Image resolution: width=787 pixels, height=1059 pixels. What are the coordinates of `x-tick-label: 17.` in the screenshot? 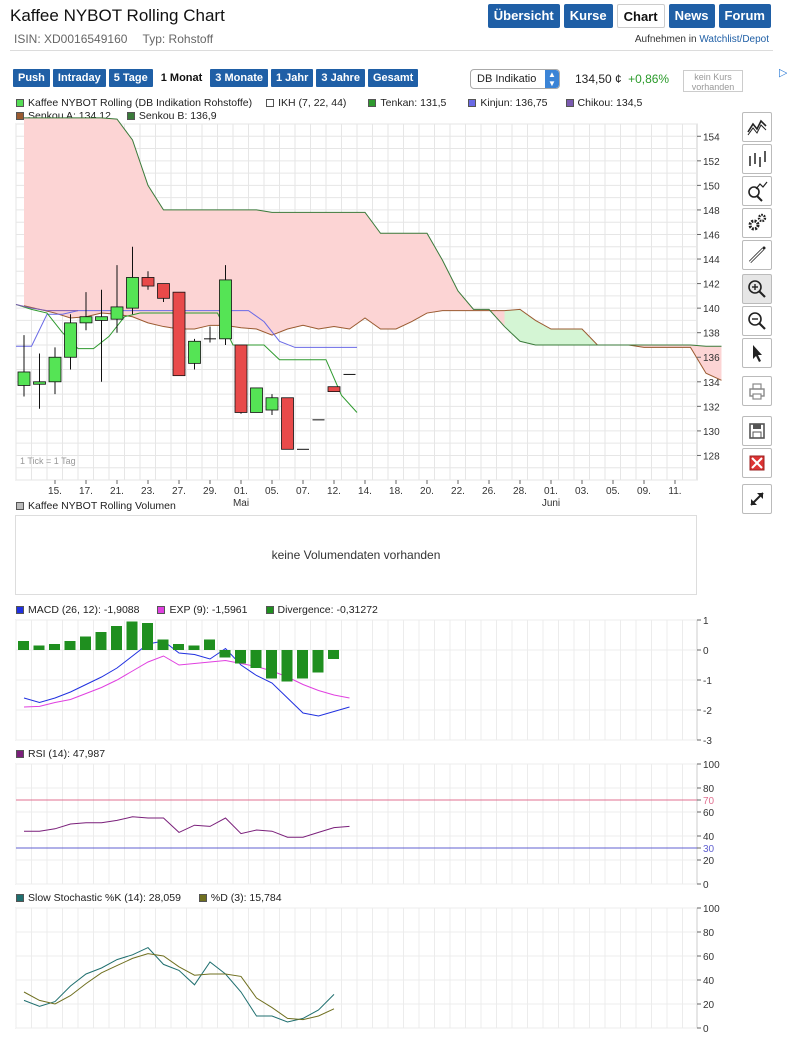 It's located at (86, 491).